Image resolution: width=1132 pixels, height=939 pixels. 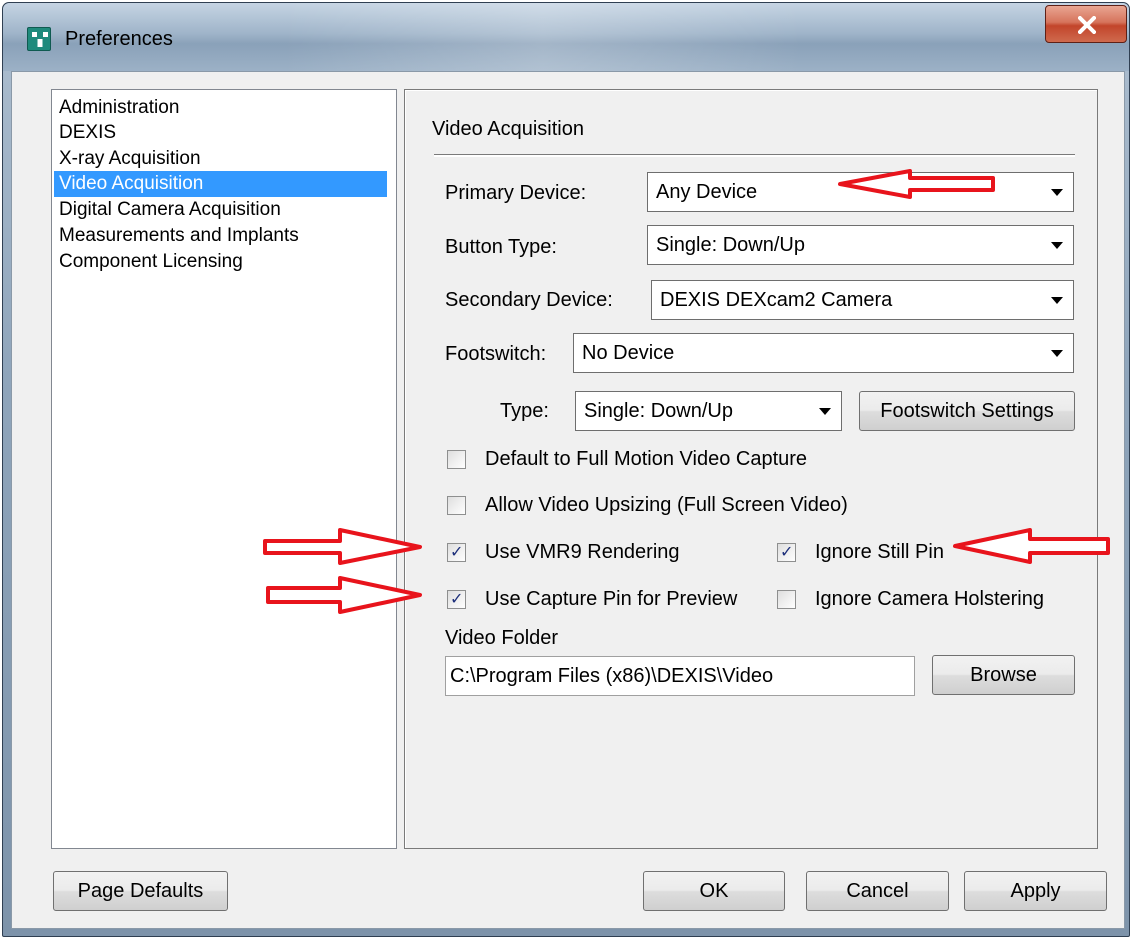 What do you see at coordinates (967, 411) in the screenshot?
I see `footswitch-settings-button: Footswitch Settings` at bounding box center [967, 411].